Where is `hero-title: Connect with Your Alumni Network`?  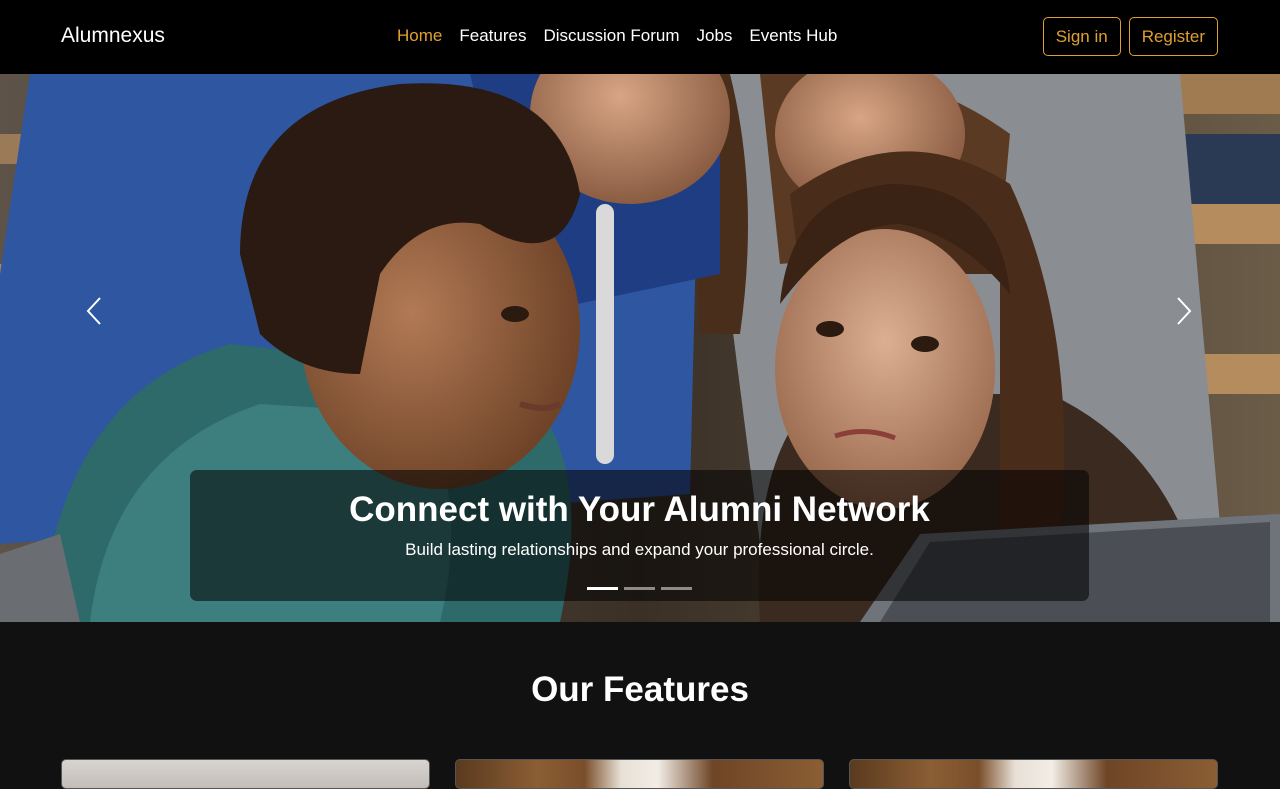 hero-title: Connect with Your Alumni Network is located at coordinates (639, 509).